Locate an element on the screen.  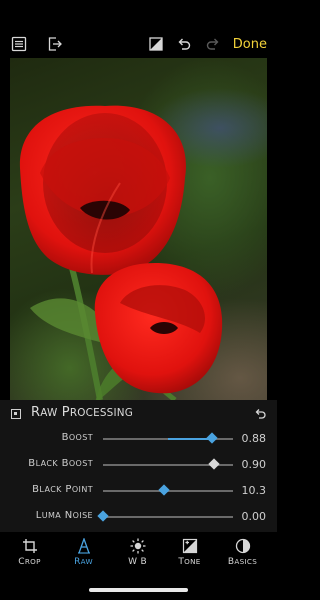
slider-label: BOOST is located at coordinates (77, 437).